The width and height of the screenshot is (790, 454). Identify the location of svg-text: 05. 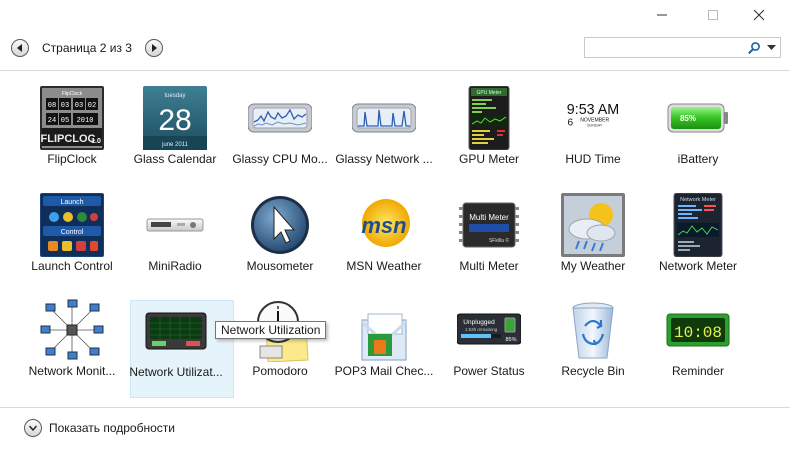
(65, 121).